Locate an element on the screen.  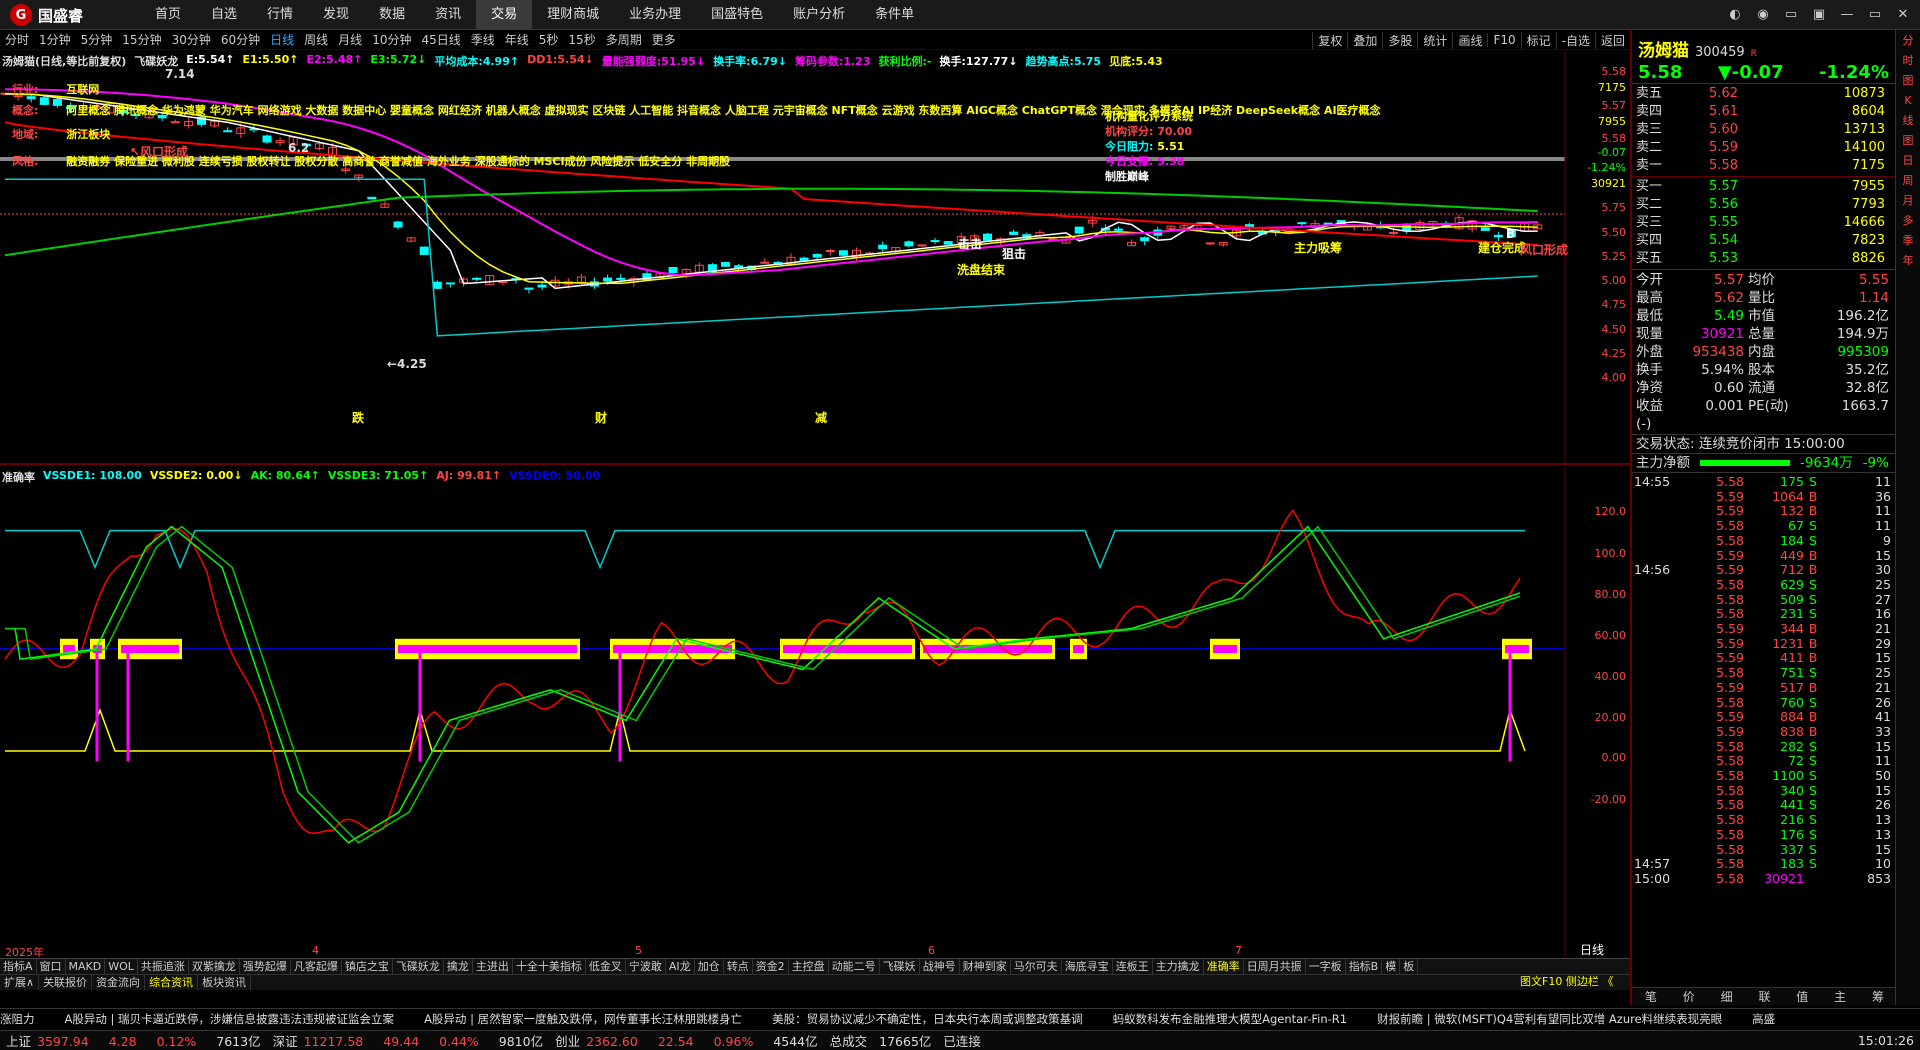
maximize-icon: ▭ is located at coordinates (1875, 15).